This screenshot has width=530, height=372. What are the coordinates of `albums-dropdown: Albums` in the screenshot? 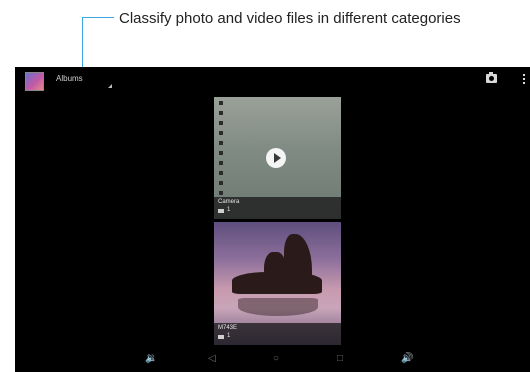 It's located at (69, 78).